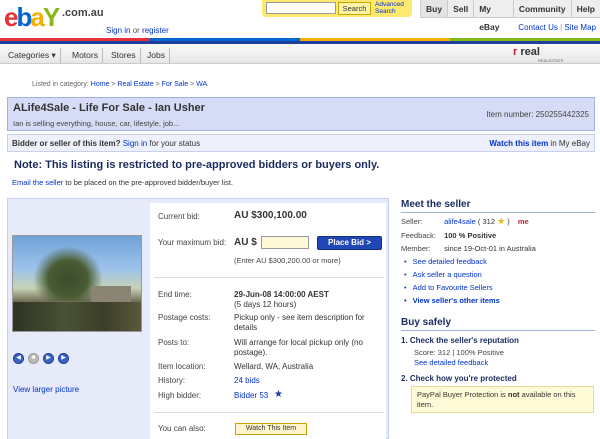  Describe the element at coordinates (461, 394) in the screenshot. I see `paypal-text-1: PayPal Buyer Protection is` at that location.